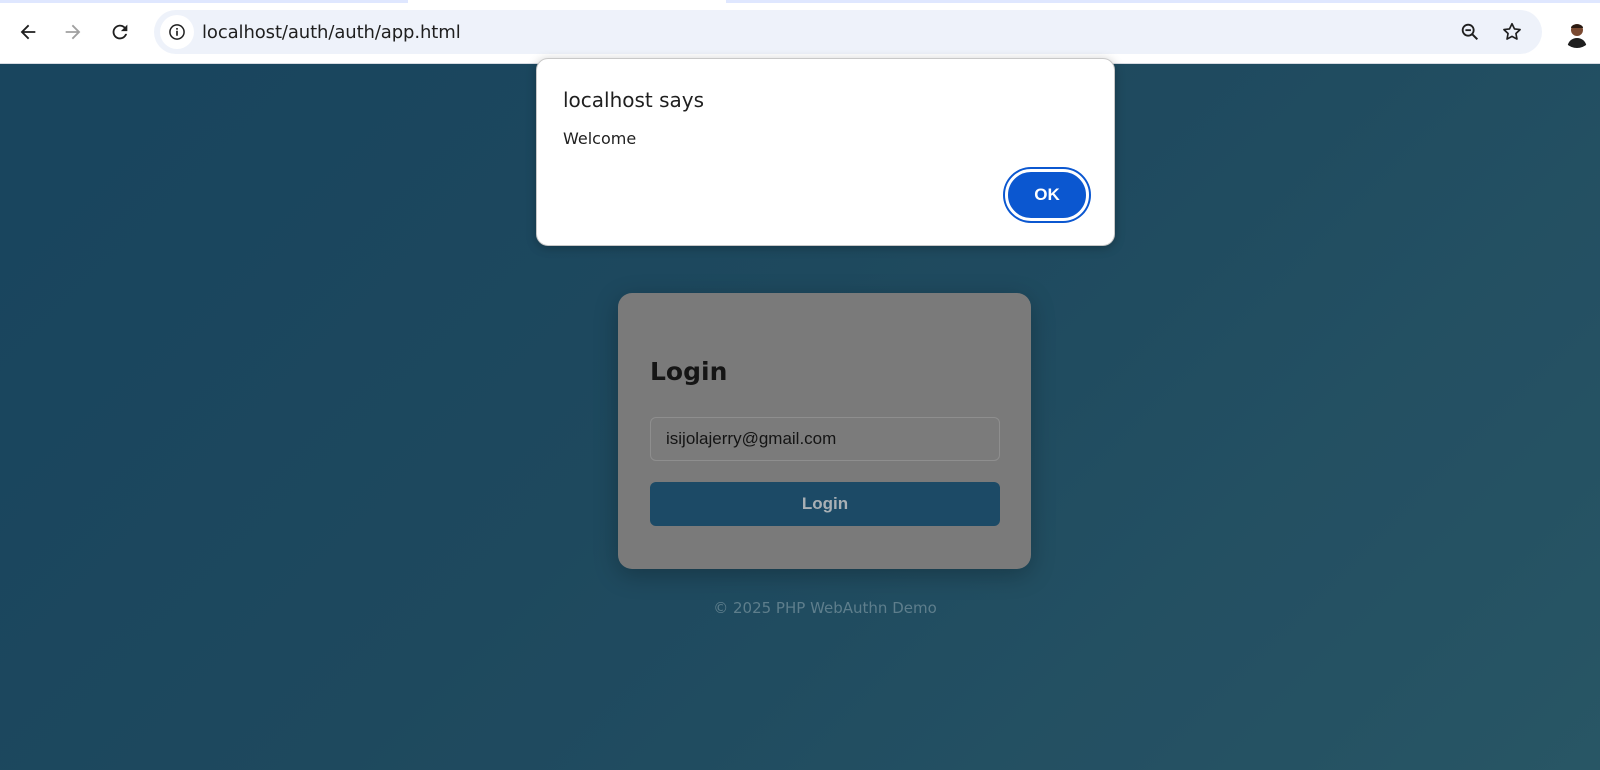 This screenshot has width=1600, height=770. Describe the element at coordinates (825, 504) in the screenshot. I see `login-button: Login` at that location.